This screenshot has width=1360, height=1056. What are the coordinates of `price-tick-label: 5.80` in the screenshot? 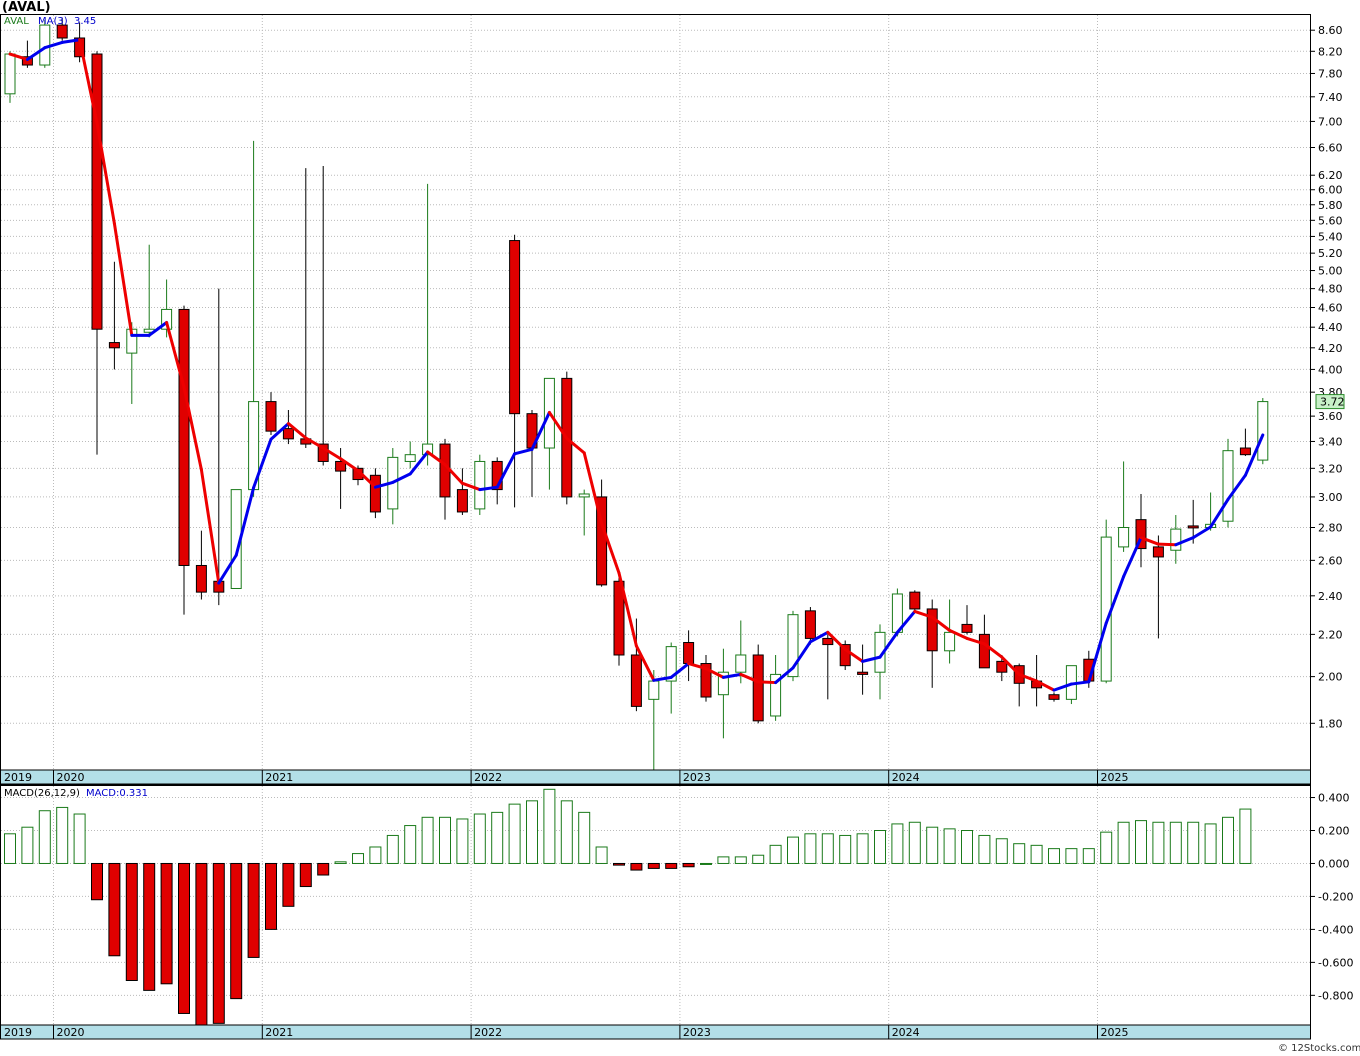 It's located at (1330, 205).